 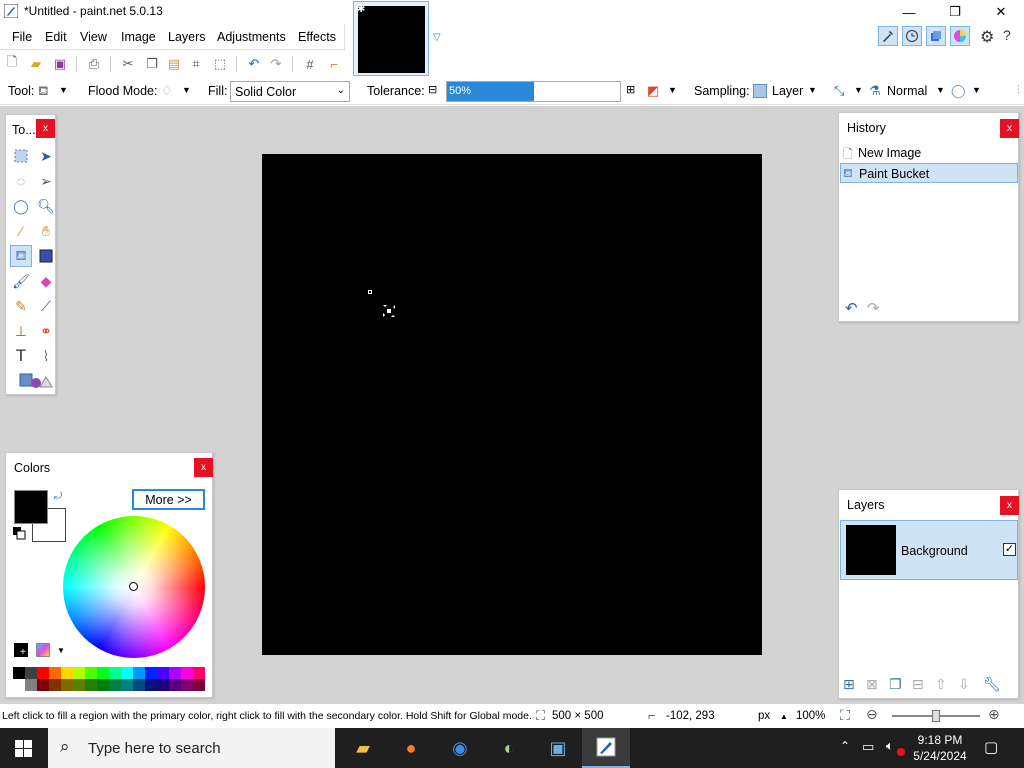 I want to click on menu-edit: Edit, so click(x=56, y=37).